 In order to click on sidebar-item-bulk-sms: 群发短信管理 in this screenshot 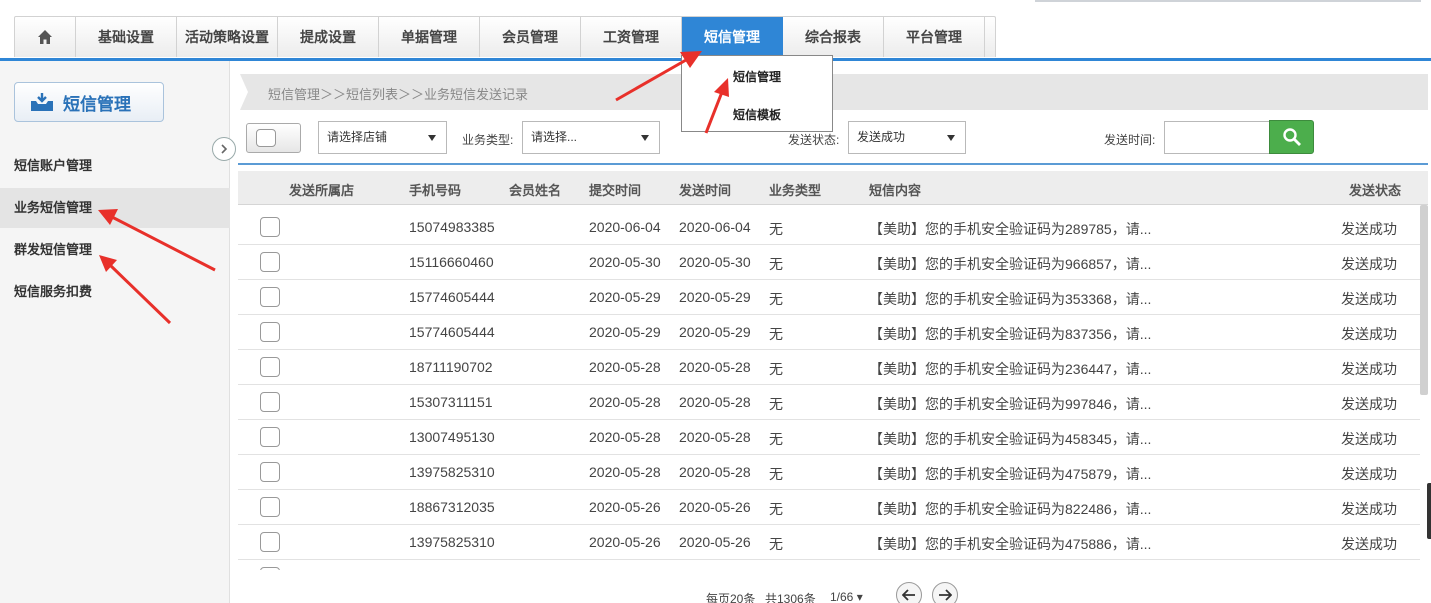, I will do `click(115, 250)`.